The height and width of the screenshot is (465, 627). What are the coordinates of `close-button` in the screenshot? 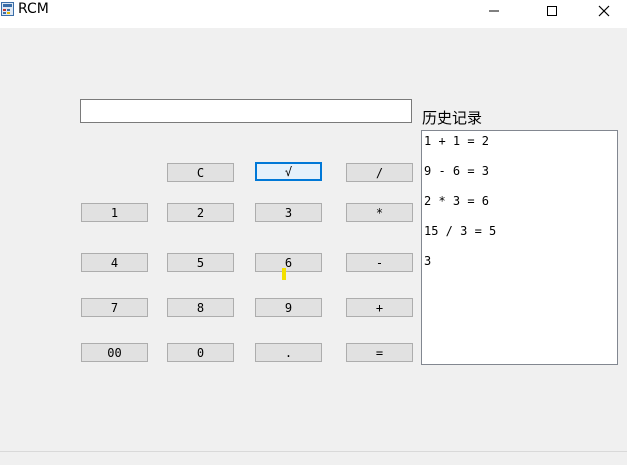 It's located at (604, 11).